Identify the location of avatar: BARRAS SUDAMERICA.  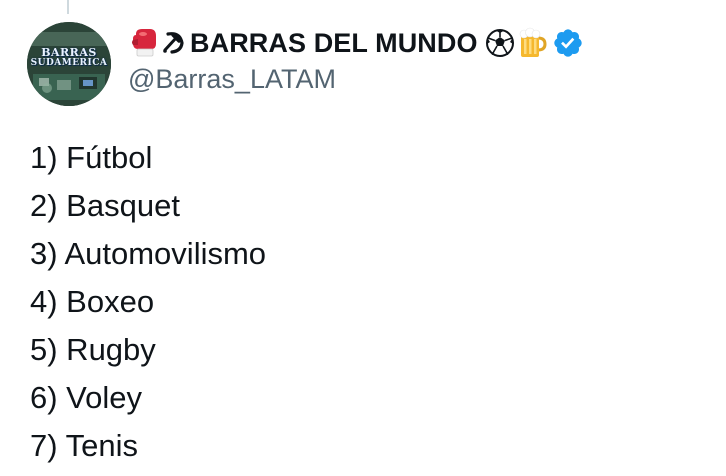
(69, 64).